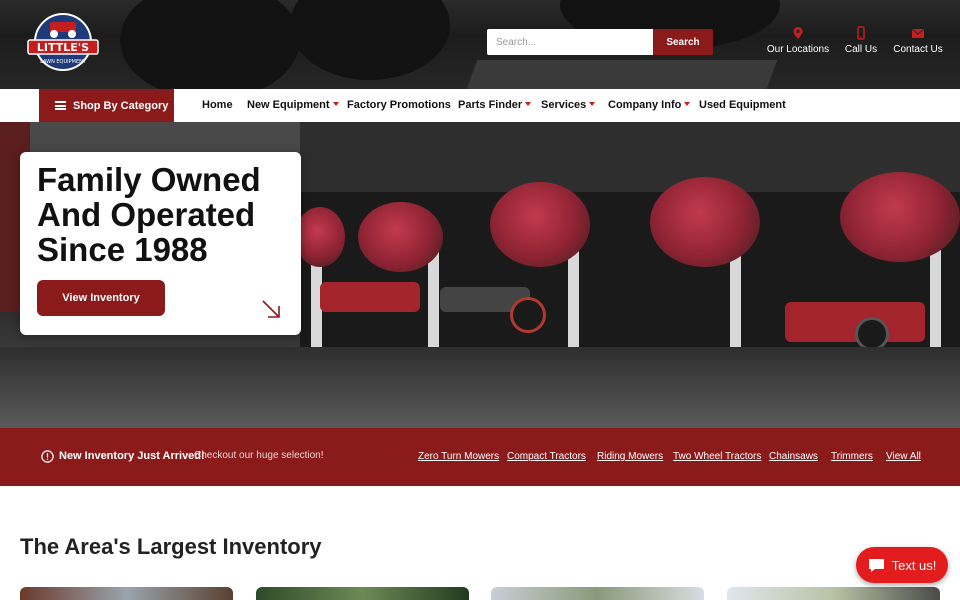 The width and height of the screenshot is (960, 600). I want to click on banner-subtitle: Checkout our huge selection!, so click(259, 455).